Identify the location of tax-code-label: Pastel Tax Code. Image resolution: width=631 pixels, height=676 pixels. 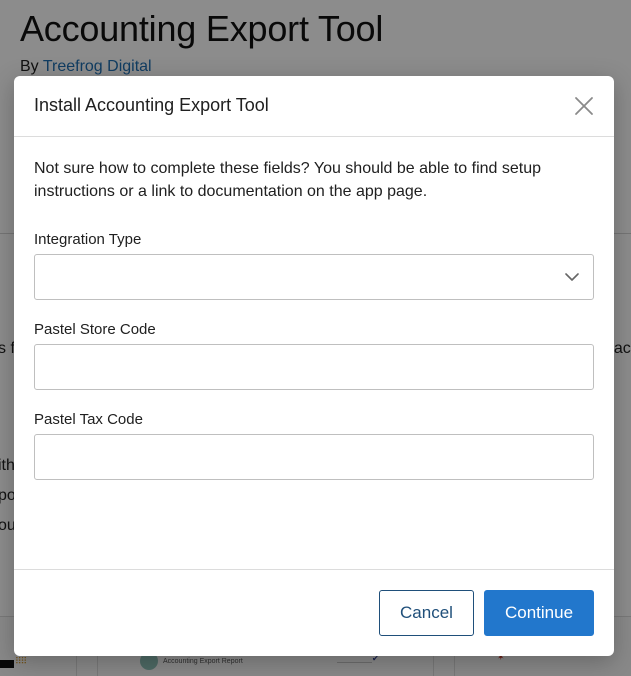
(88, 419).